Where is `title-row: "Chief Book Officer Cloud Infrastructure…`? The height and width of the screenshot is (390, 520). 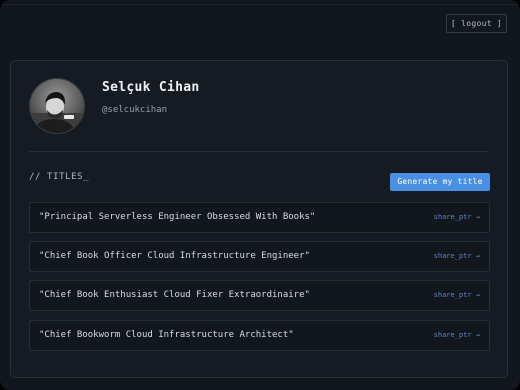 title-row: "Chief Book Officer Cloud Infrastructure… is located at coordinates (259, 256).